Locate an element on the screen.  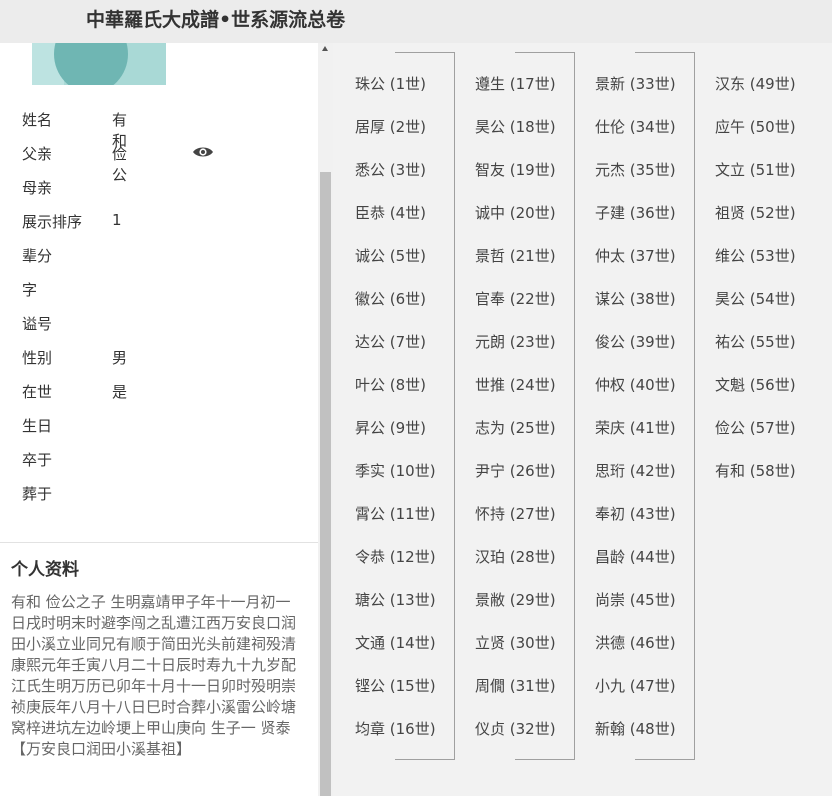
generation-link: 臣恭 (4世) is located at coordinates (390, 214).